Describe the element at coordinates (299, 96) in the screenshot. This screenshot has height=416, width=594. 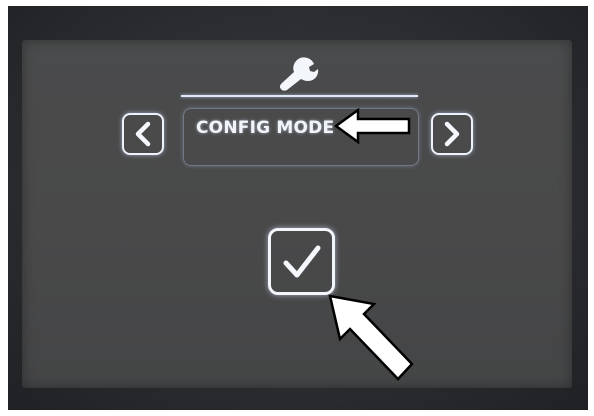
I see `header-divider` at that location.